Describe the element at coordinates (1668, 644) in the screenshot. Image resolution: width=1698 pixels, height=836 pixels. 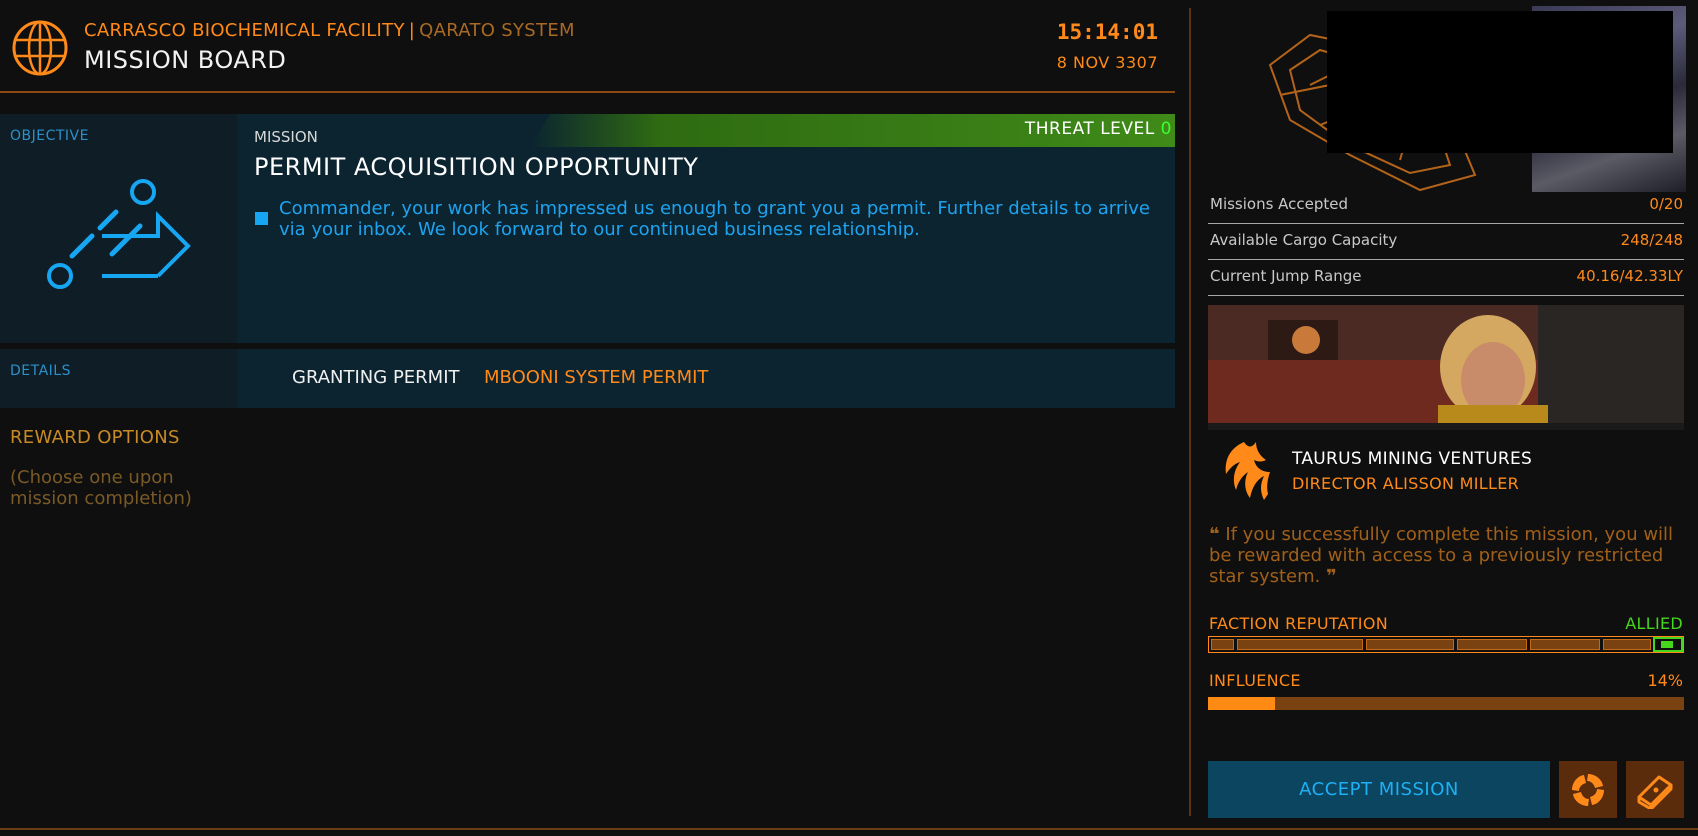
I see `reputation-marker` at that location.